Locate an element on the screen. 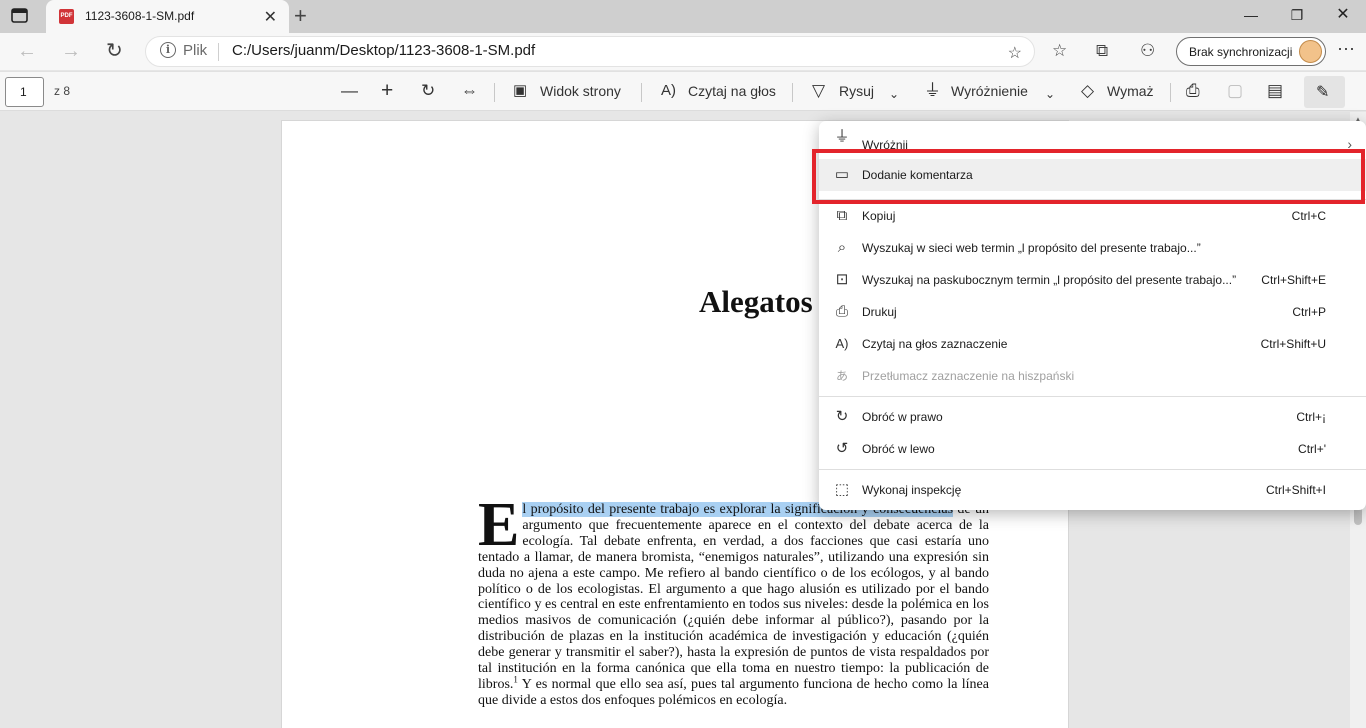 The width and height of the screenshot is (1366, 728). menu-item-label: Obróć w prawo is located at coordinates (902, 417).